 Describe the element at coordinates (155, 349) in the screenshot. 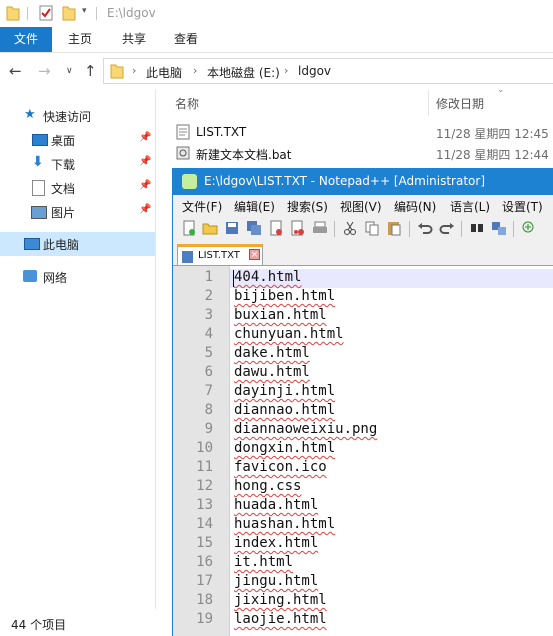

I see `pane-divider` at that location.